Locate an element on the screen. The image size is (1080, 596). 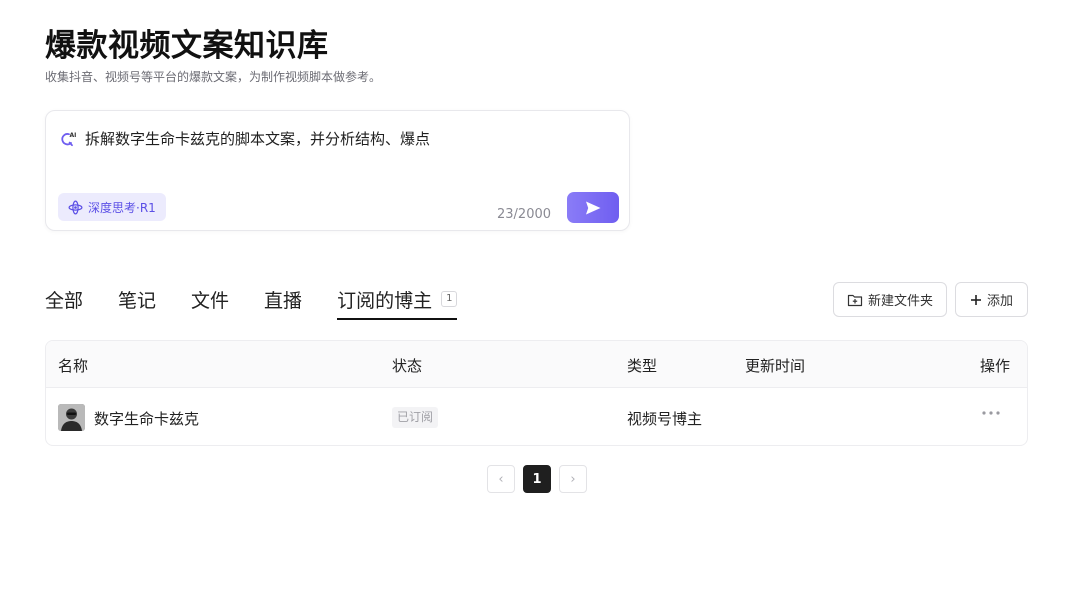
send-icon is located at coordinates (593, 207).